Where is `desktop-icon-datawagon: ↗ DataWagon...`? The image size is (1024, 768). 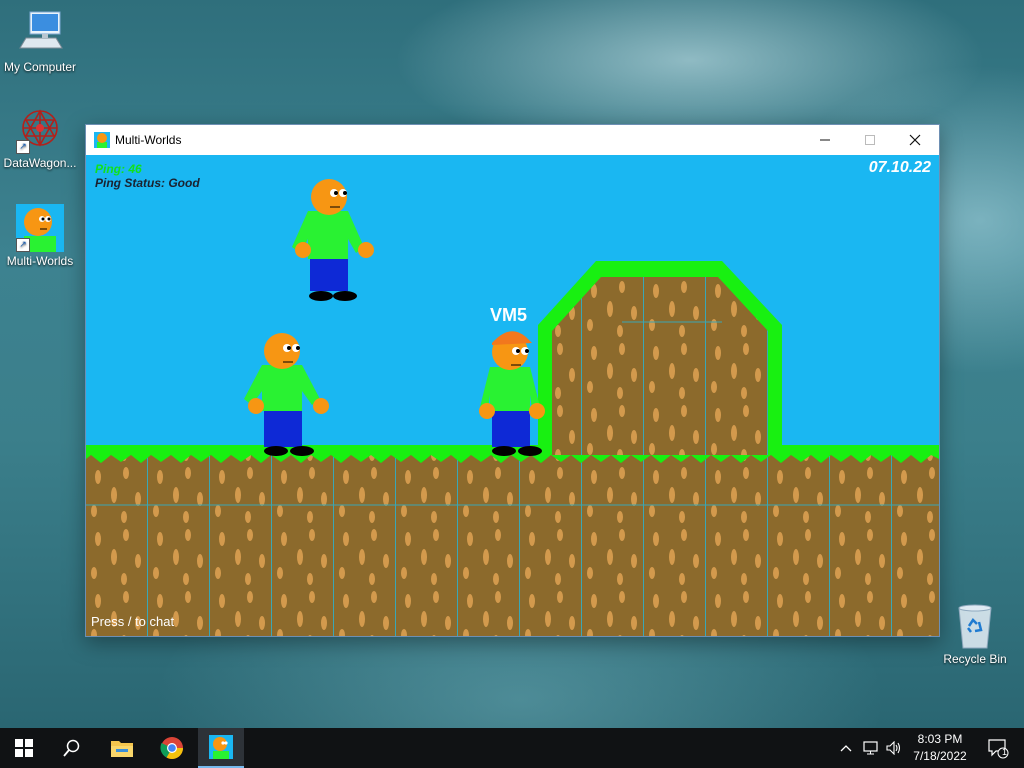 desktop-icon-datawagon: ↗ DataWagon... is located at coordinates (40, 138).